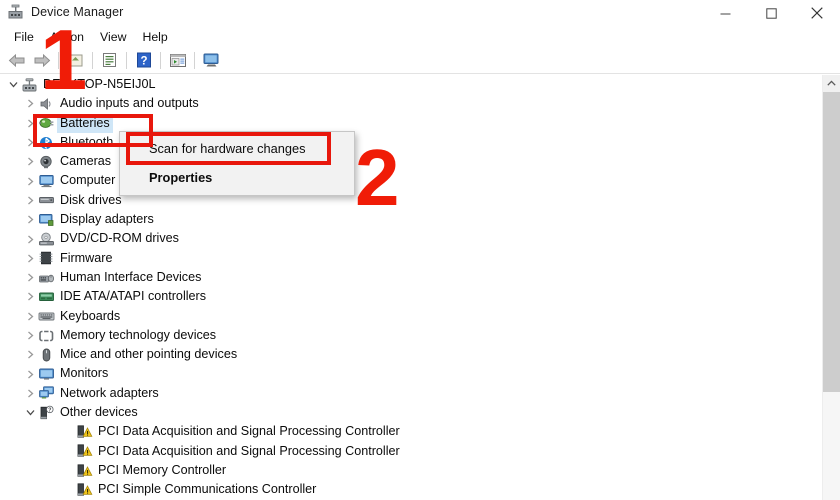 This screenshot has width=840, height=500. What do you see at coordinates (725, 13) in the screenshot?
I see `minimize-button` at bounding box center [725, 13].